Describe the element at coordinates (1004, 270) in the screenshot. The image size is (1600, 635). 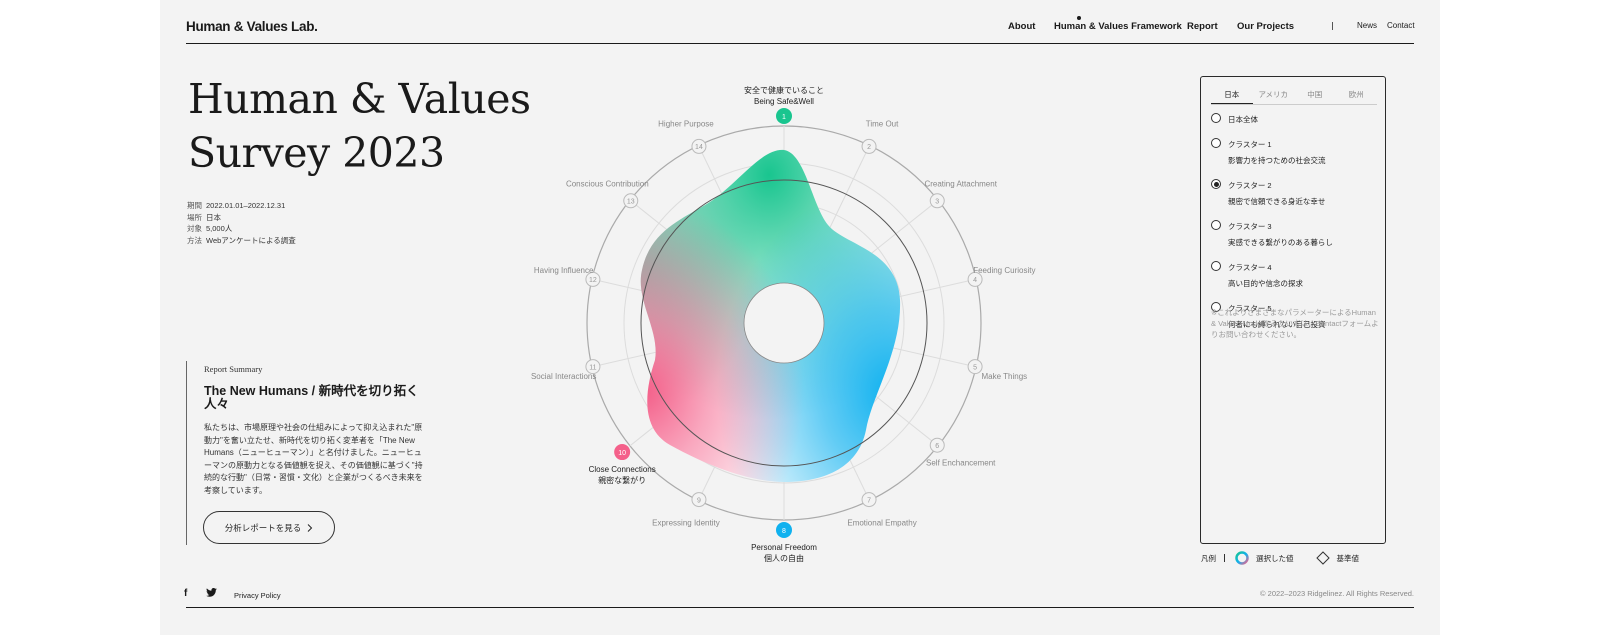
I see `axis-label: Feeding Curiosity` at that location.